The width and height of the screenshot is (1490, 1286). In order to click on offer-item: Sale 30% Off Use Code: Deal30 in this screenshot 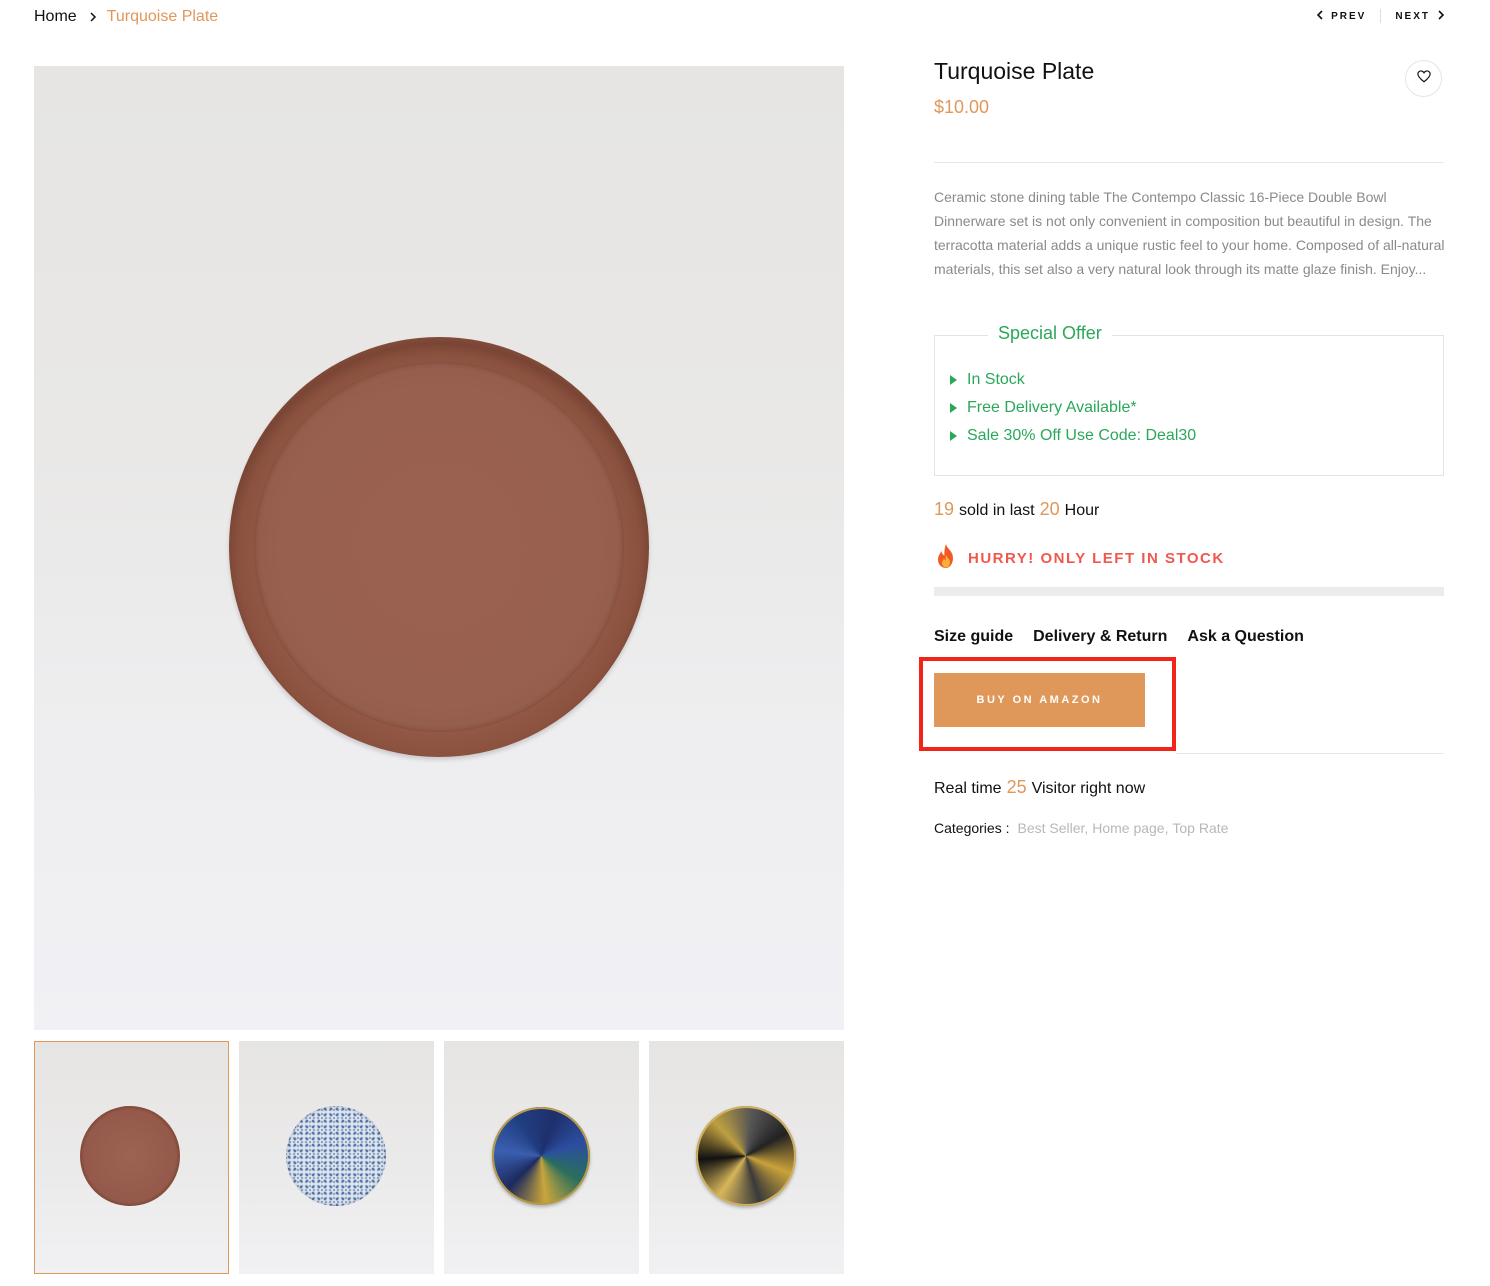, I will do `click(1073, 436)`.